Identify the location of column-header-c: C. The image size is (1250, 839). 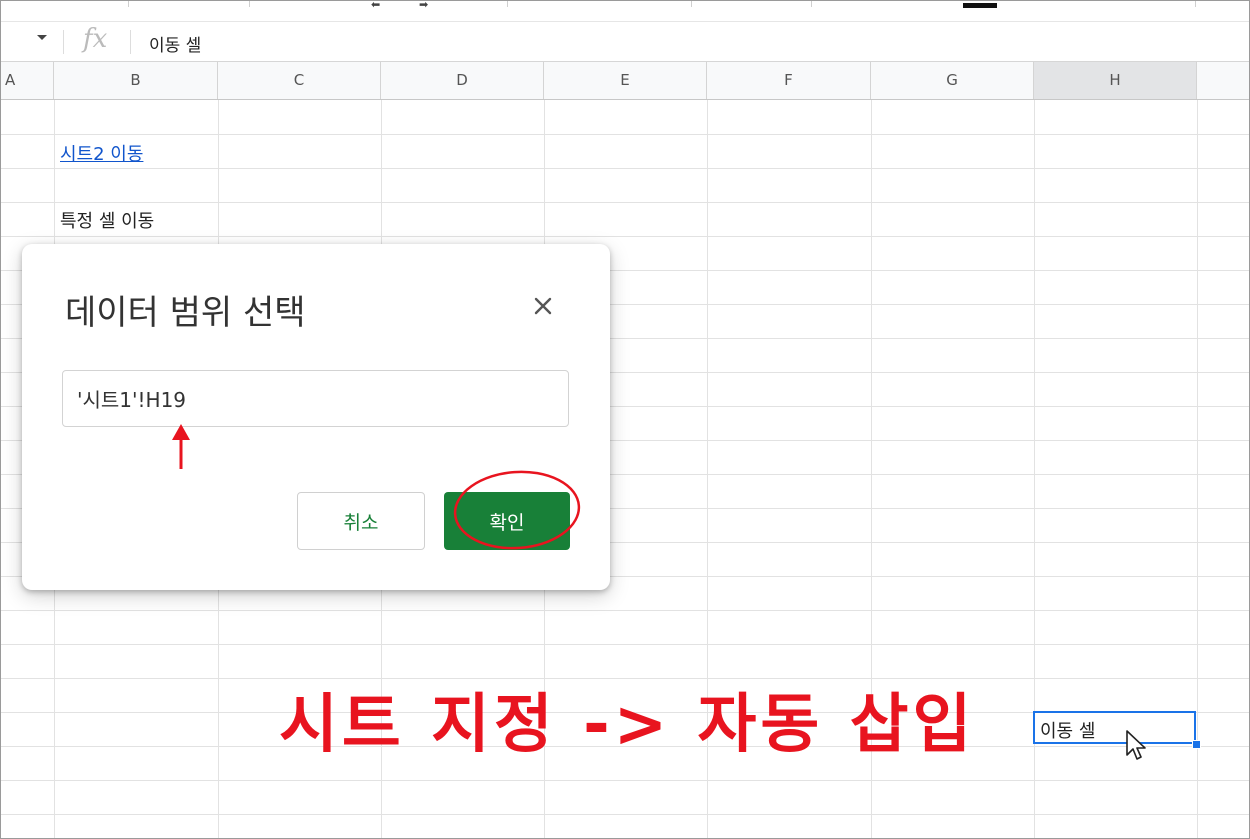
(299, 80).